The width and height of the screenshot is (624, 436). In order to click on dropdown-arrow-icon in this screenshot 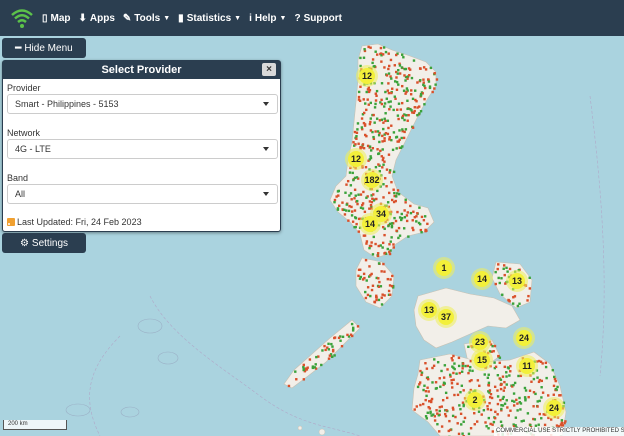, I will do `click(266, 194)`.